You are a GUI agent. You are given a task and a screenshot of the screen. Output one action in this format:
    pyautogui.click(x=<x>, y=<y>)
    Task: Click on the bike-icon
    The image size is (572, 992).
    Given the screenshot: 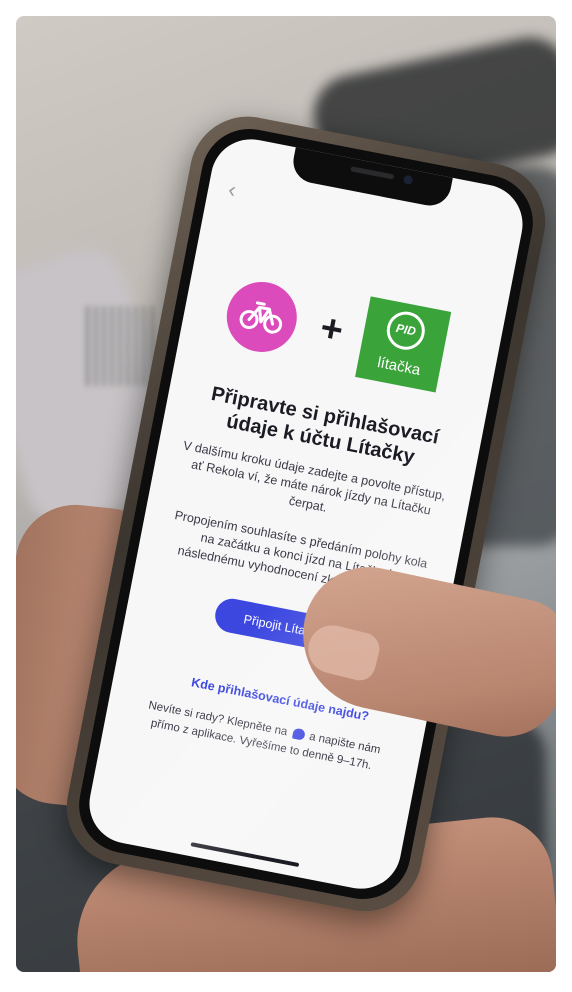 What is the action you would take?
    pyautogui.click(x=261, y=317)
    